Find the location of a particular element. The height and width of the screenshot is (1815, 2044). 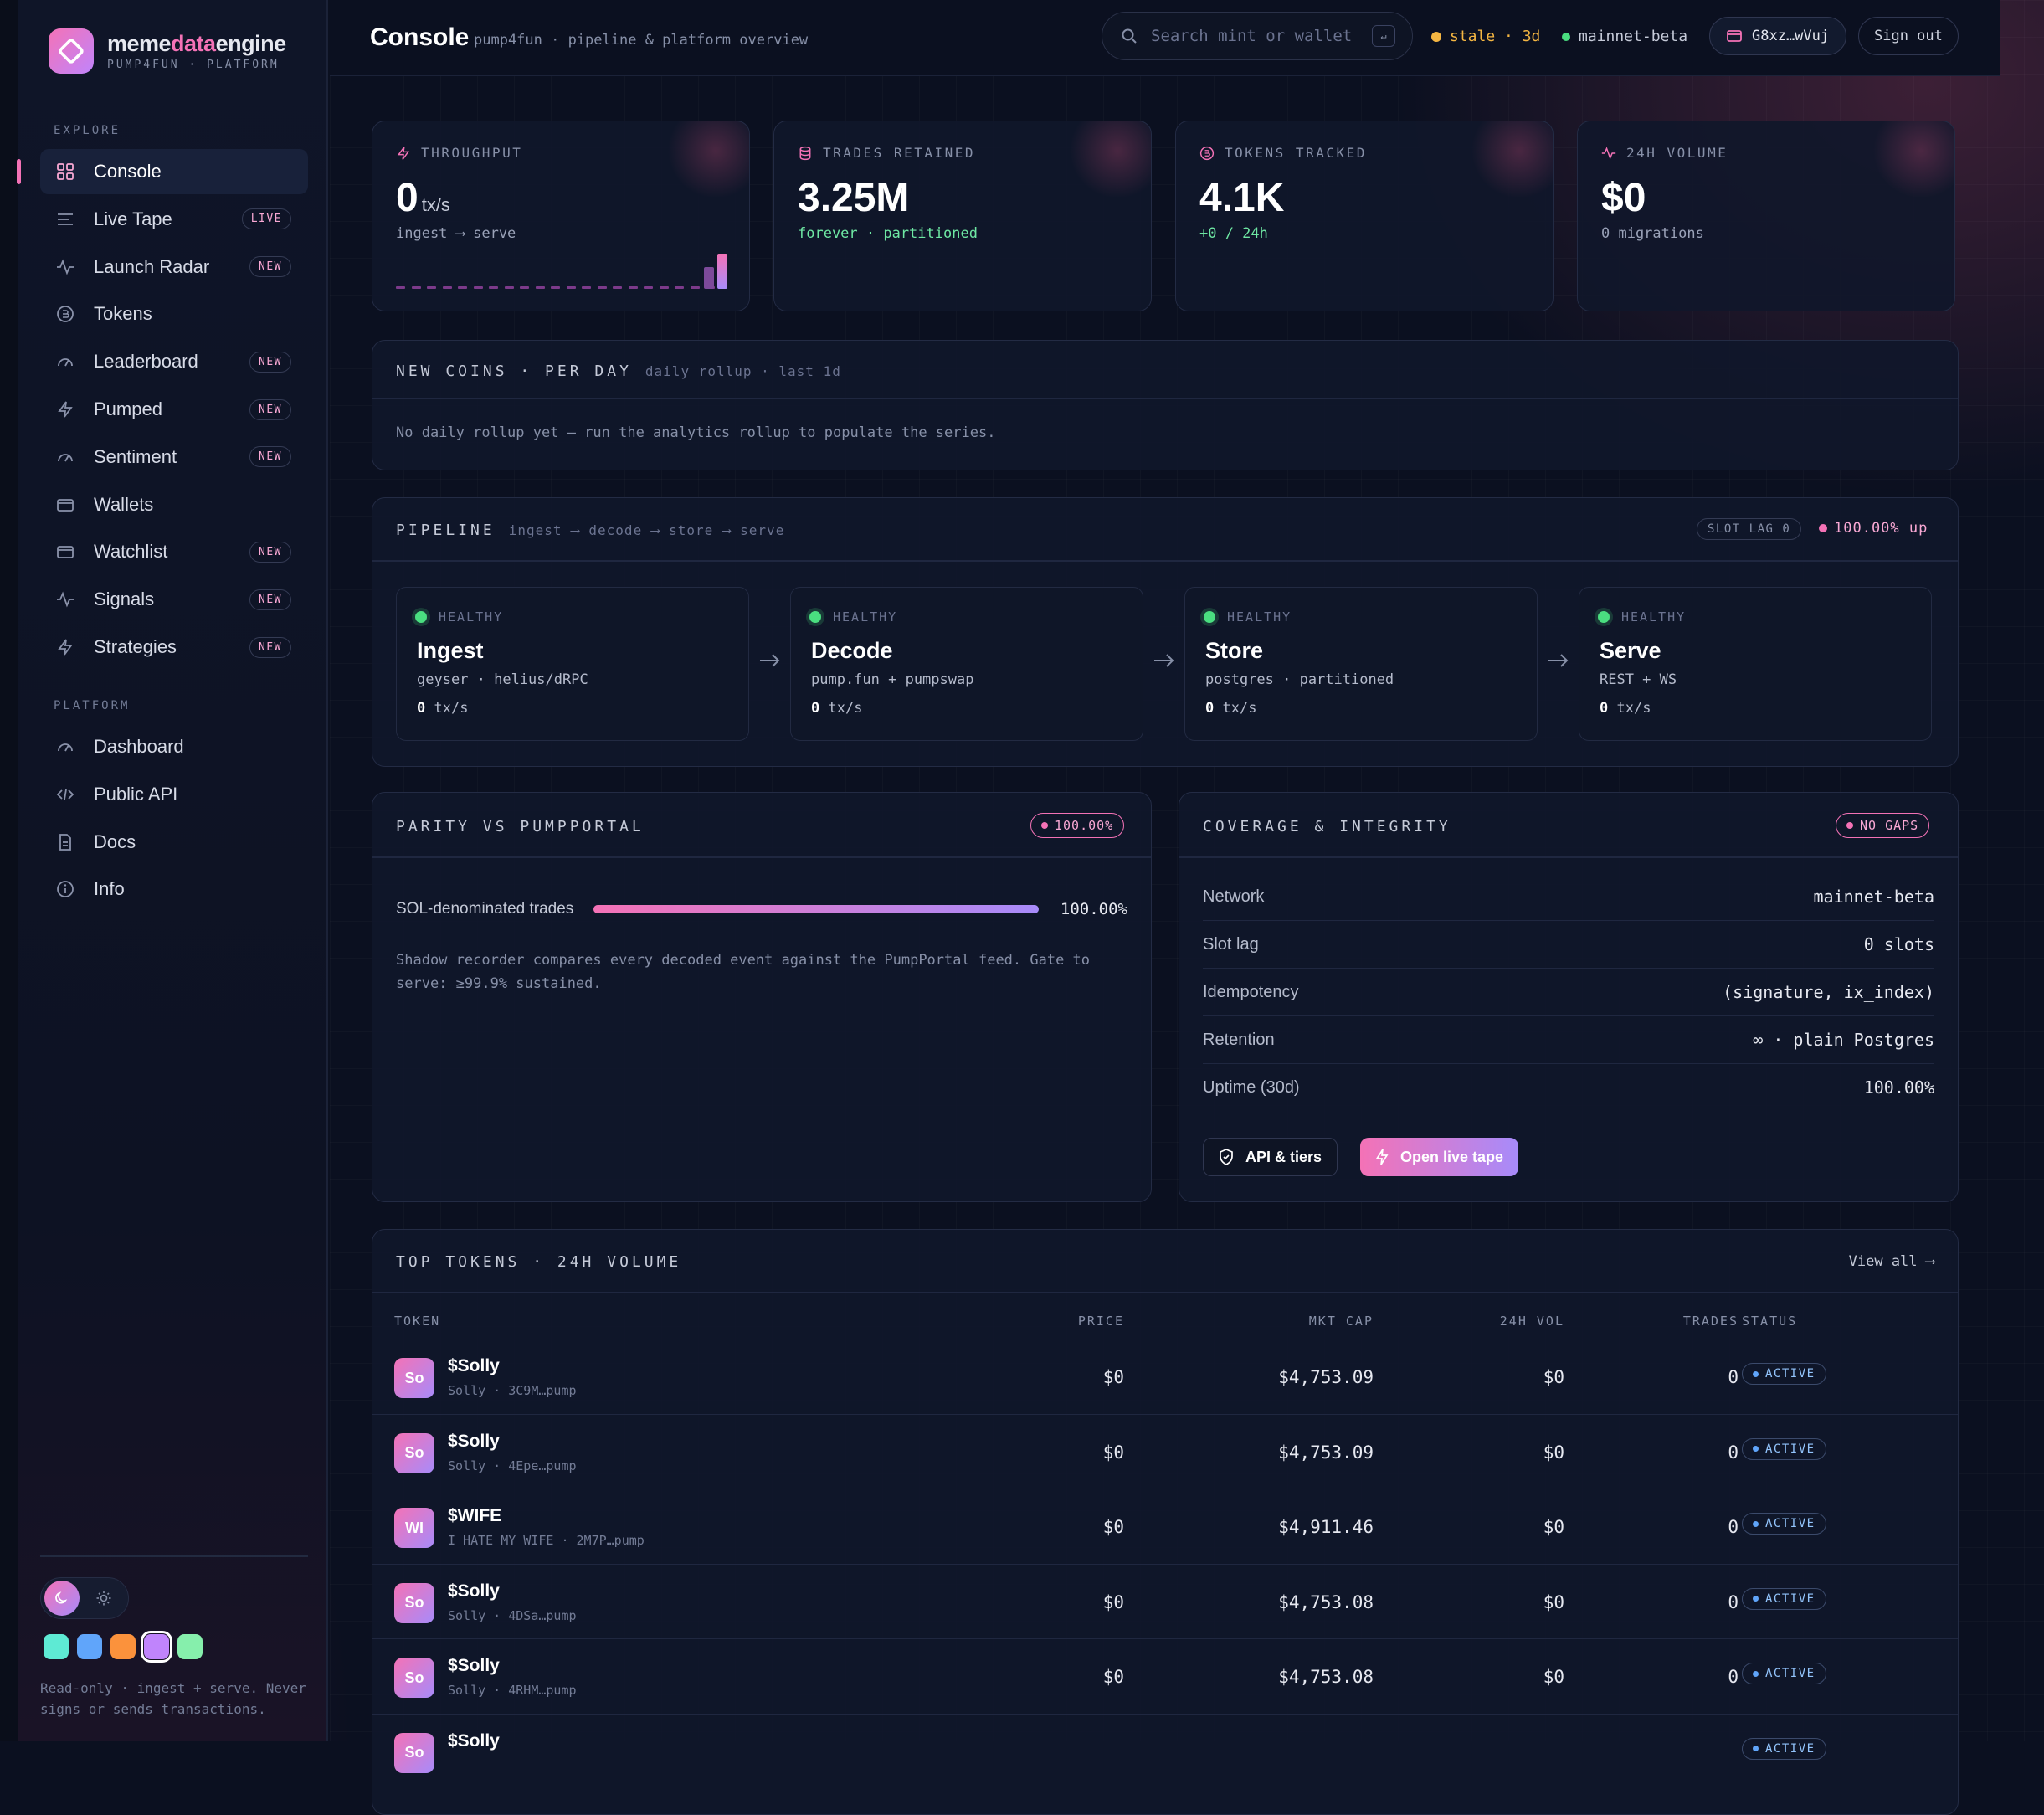

coverage-row-uptime-30d: Uptime (30d) 100.00% is located at coordinates (1569, 1087).